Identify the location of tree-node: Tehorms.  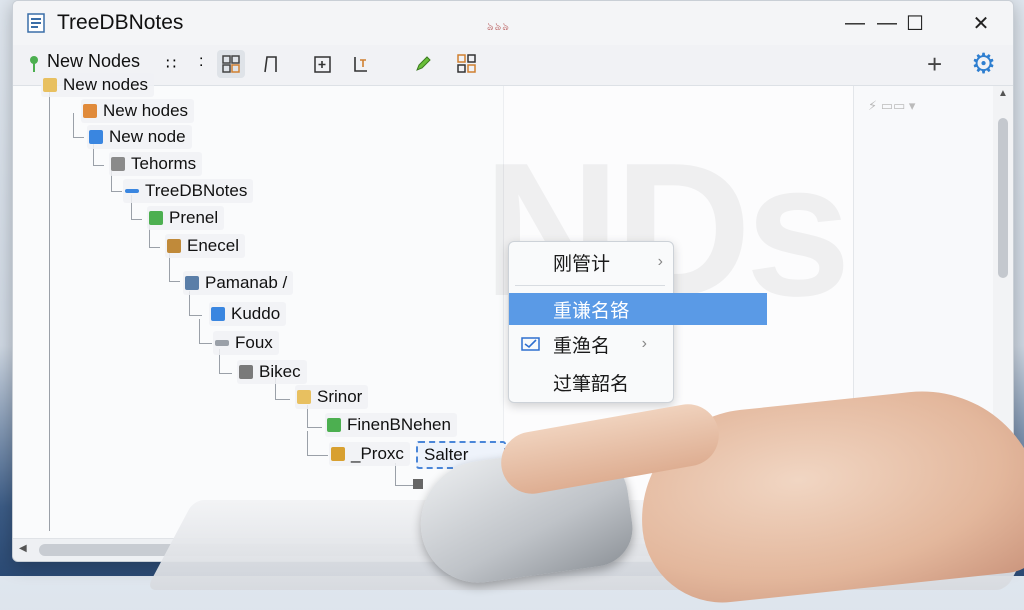
(156, 164).